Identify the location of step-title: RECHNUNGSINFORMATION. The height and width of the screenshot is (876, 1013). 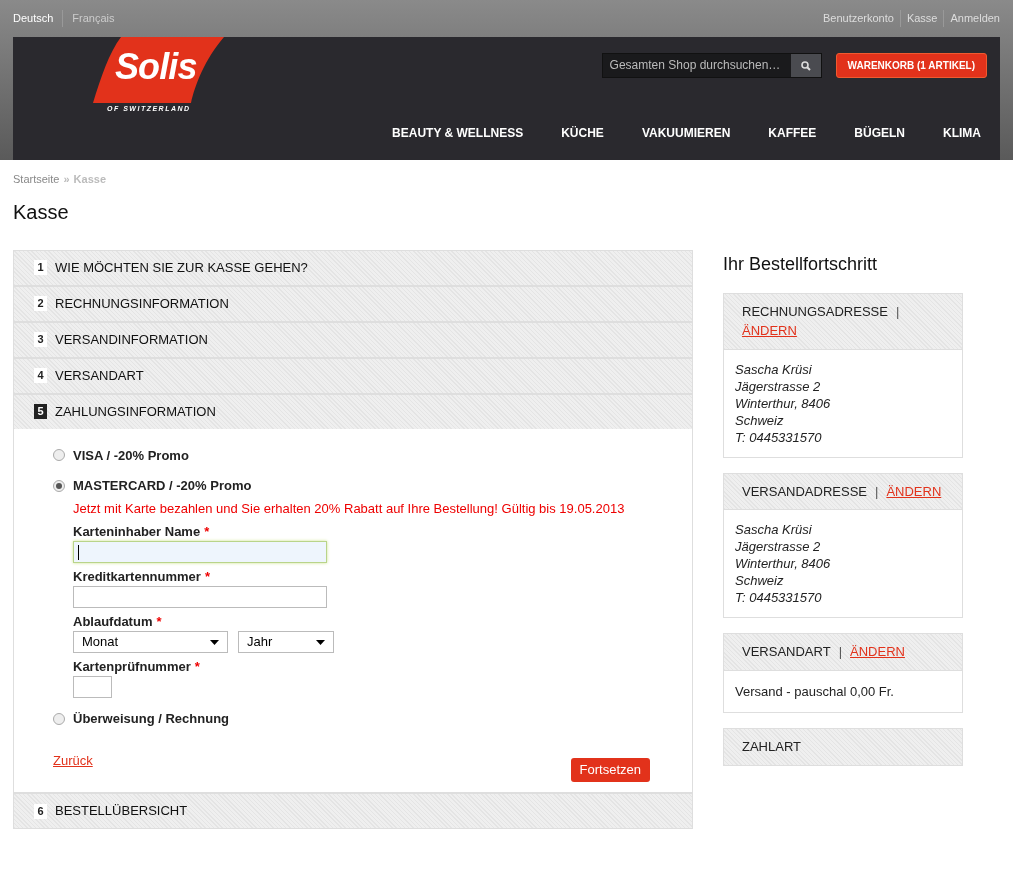
(142, 303).